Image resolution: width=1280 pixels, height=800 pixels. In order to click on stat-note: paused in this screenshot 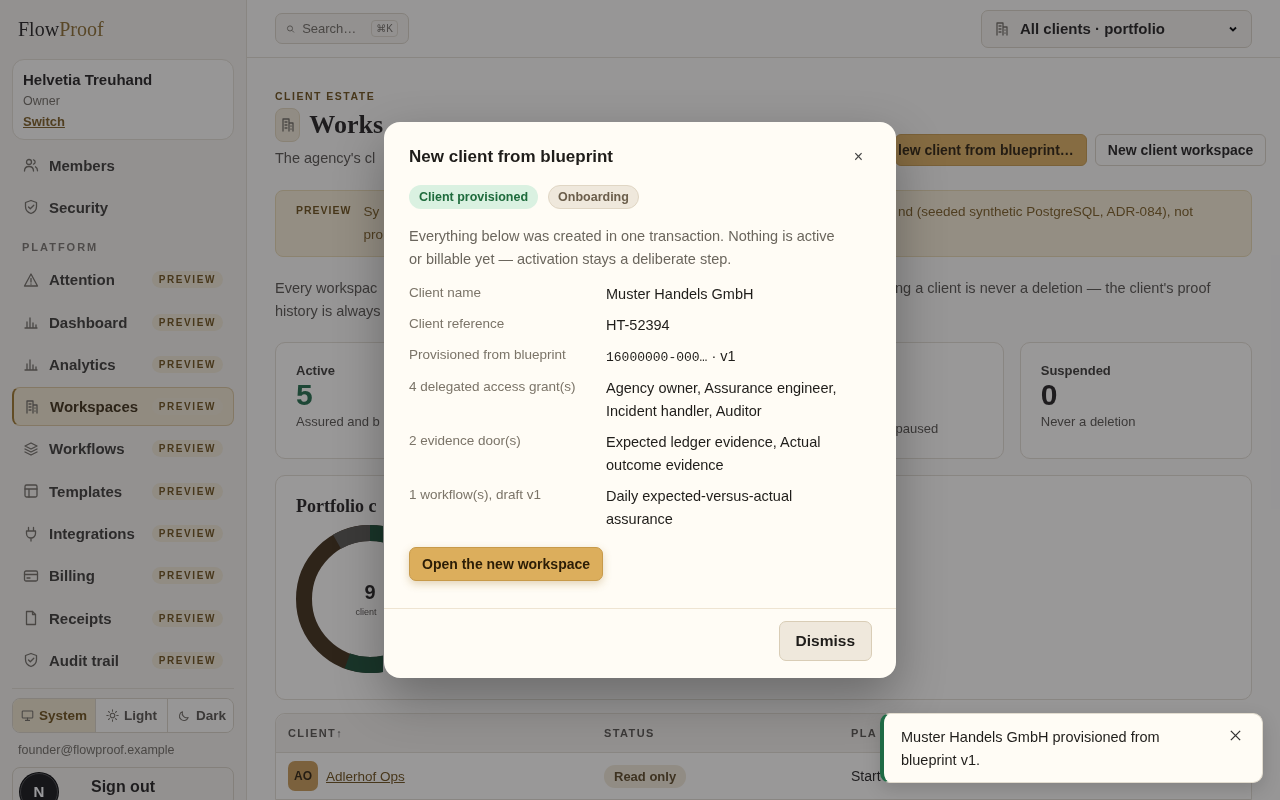, I will do `click(917, 428)`.